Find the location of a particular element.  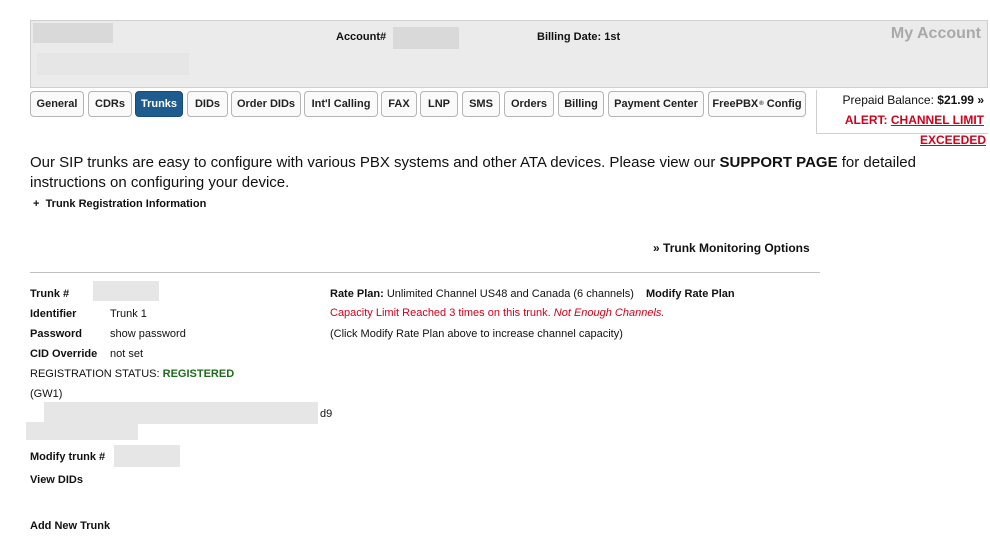

tab-label: CDRs is located at coordinates (110, 104).